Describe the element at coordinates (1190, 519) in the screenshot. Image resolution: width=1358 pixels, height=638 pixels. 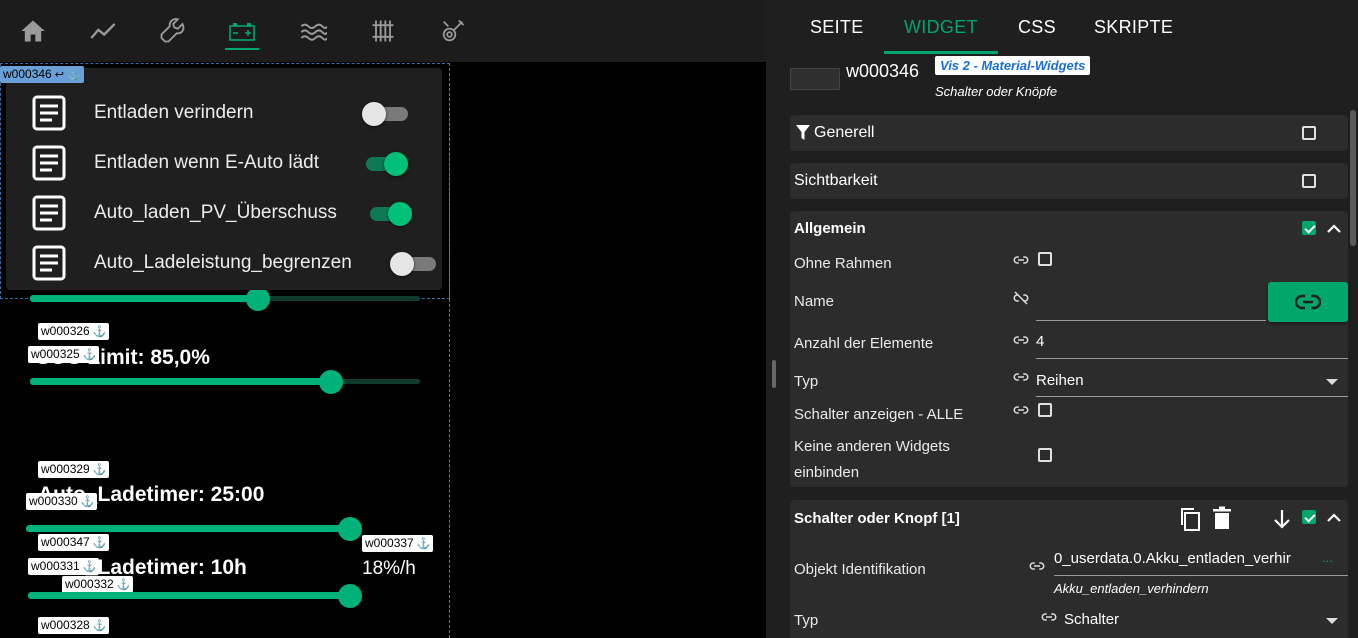
I see `copy-icon` at that location.